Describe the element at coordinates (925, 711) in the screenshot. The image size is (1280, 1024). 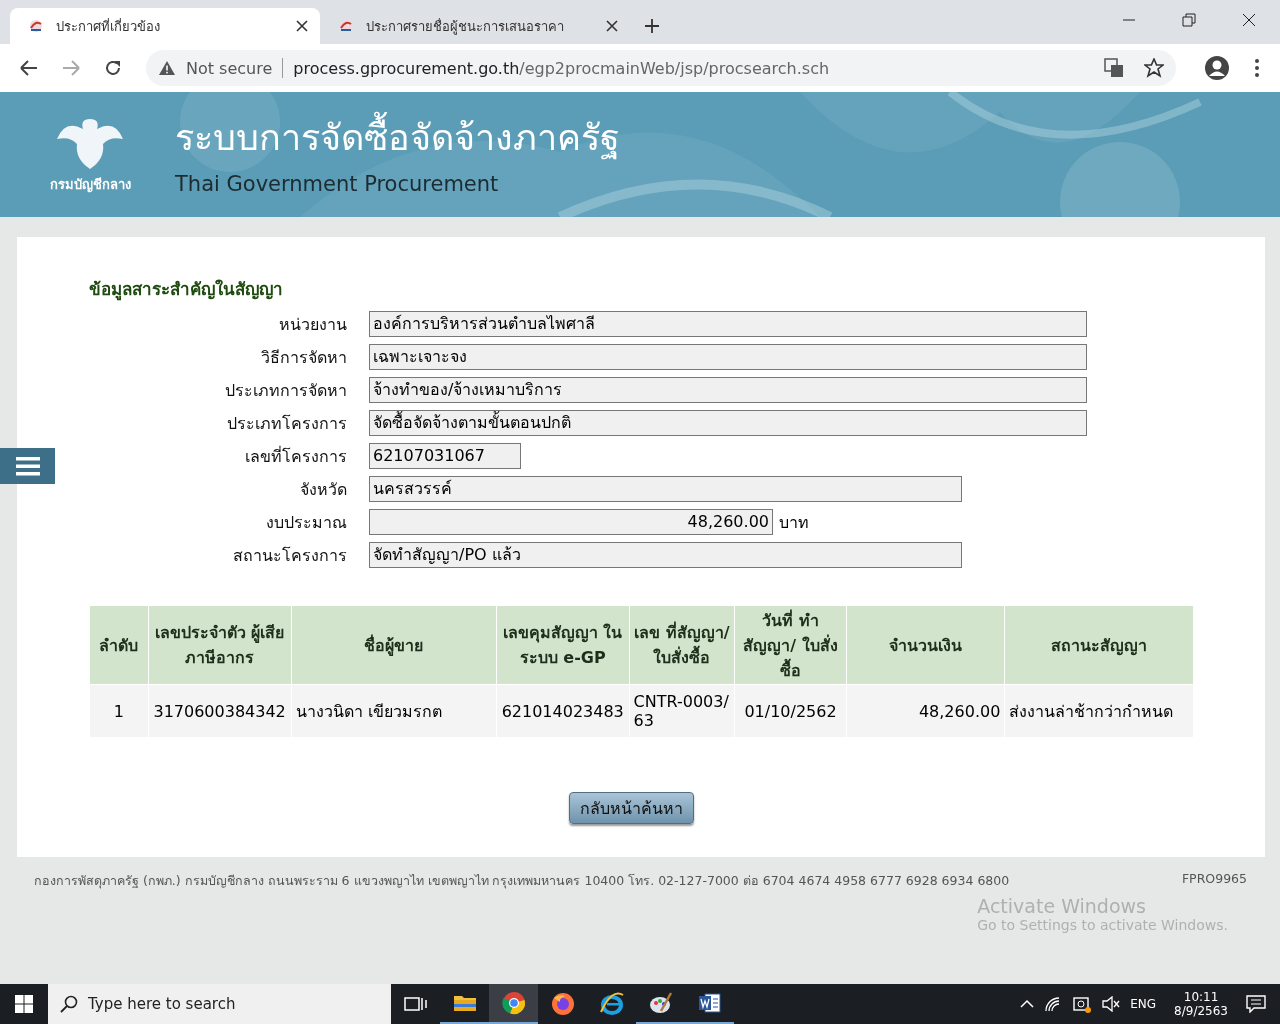
I see `table-cell: 48,260.00` at that location.